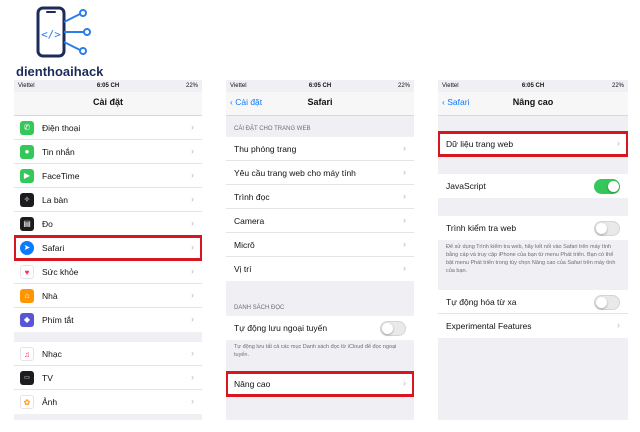  I want to click on javascript-toggle, so click(607, 186).